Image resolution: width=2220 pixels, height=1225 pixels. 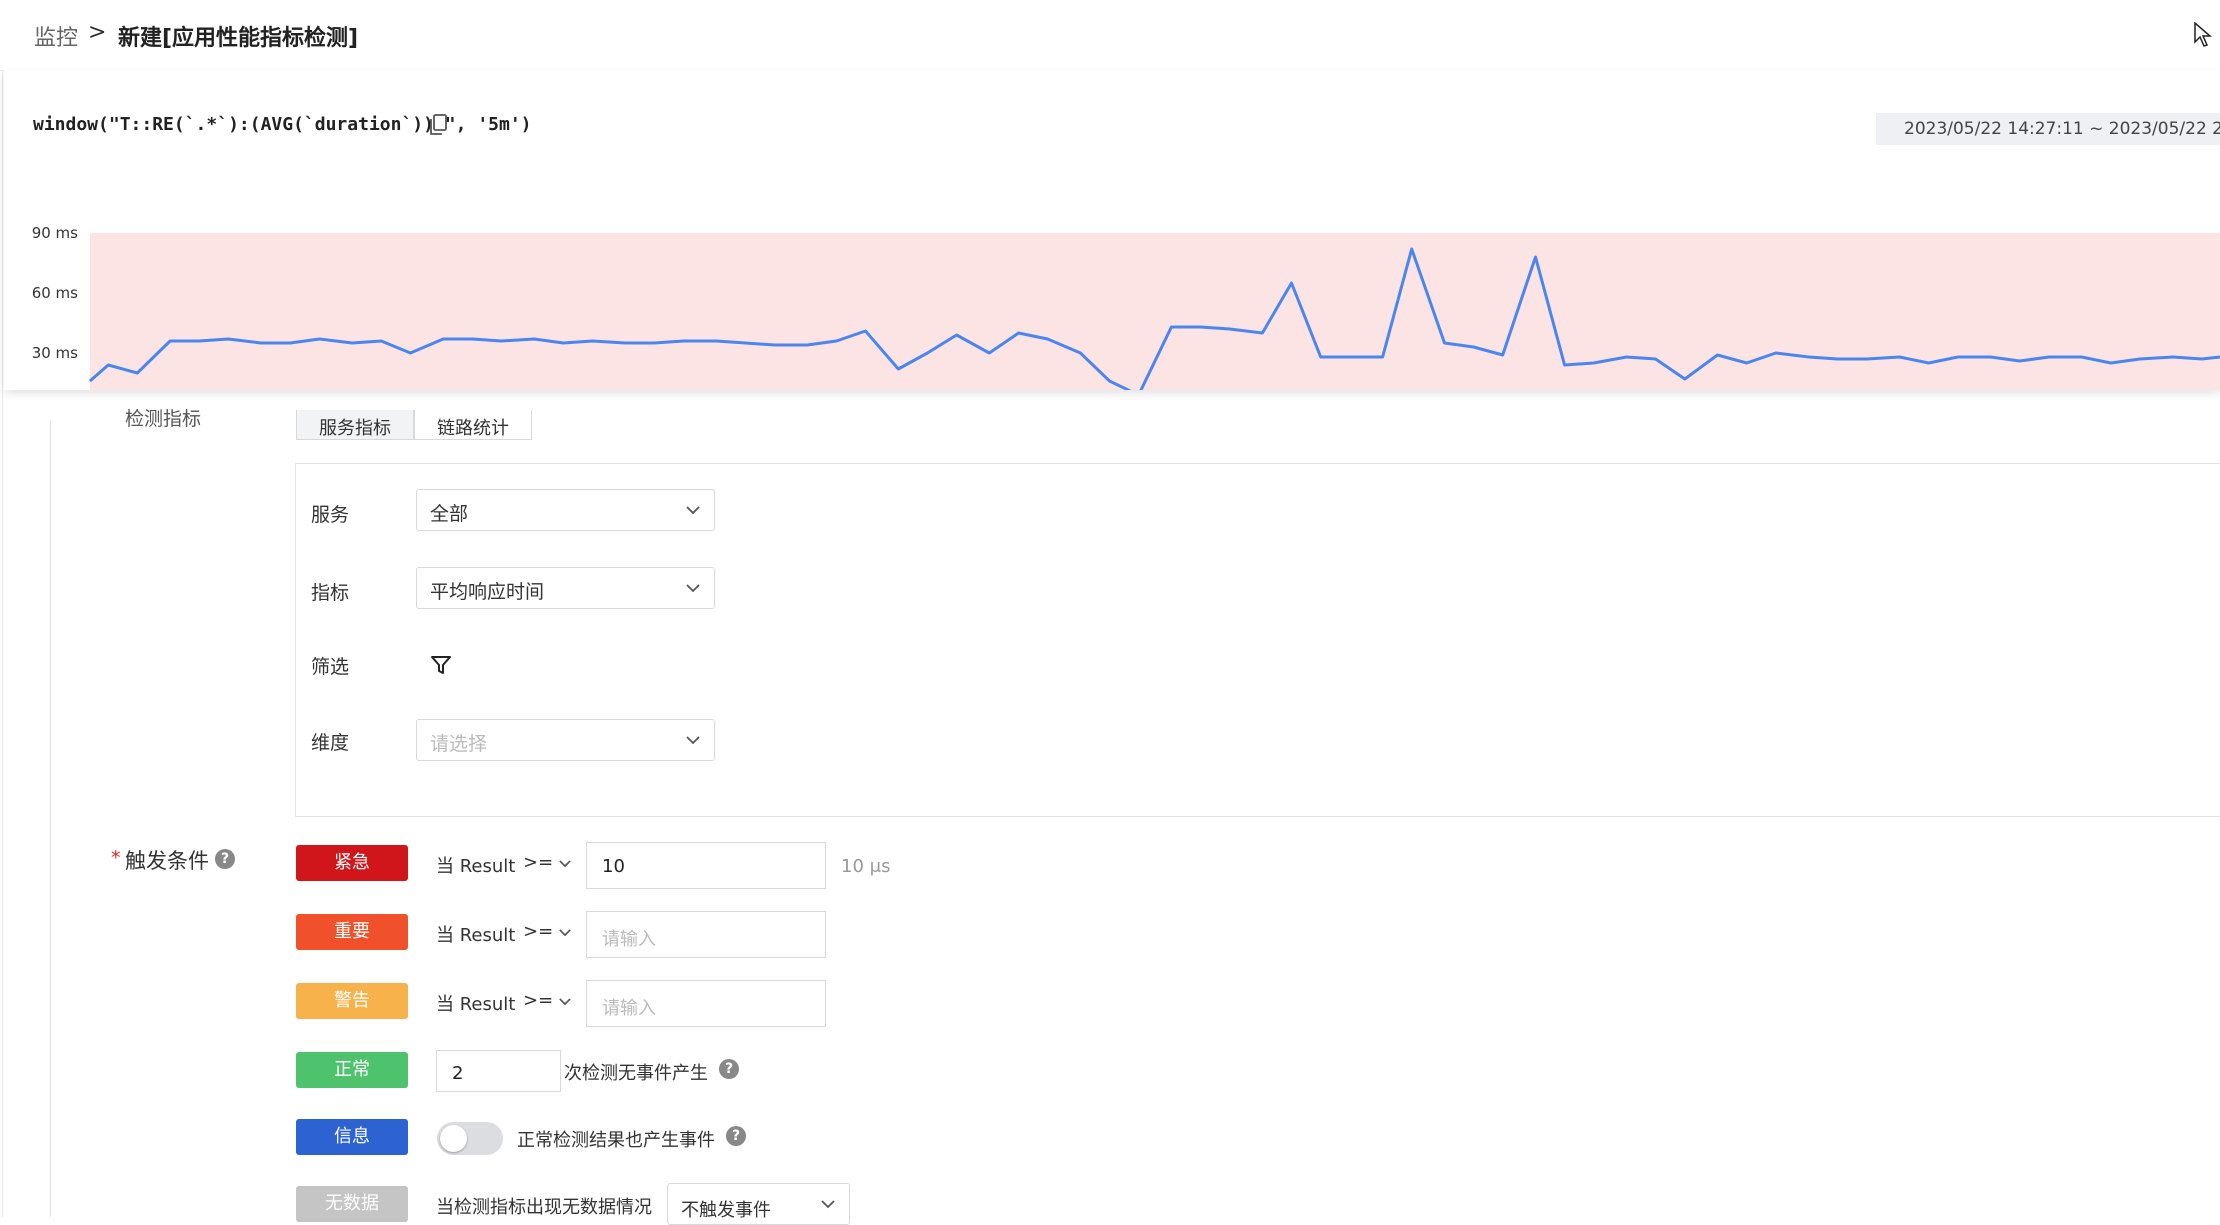 I want to click on toggle-knob, so click(x=453, y=1138).